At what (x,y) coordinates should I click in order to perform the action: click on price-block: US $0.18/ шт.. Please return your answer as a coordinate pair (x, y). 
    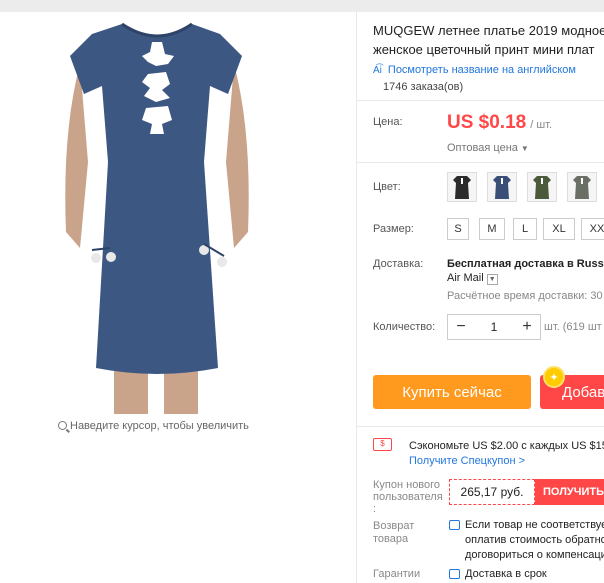
    Looking at the image, I should click on (499, 123).